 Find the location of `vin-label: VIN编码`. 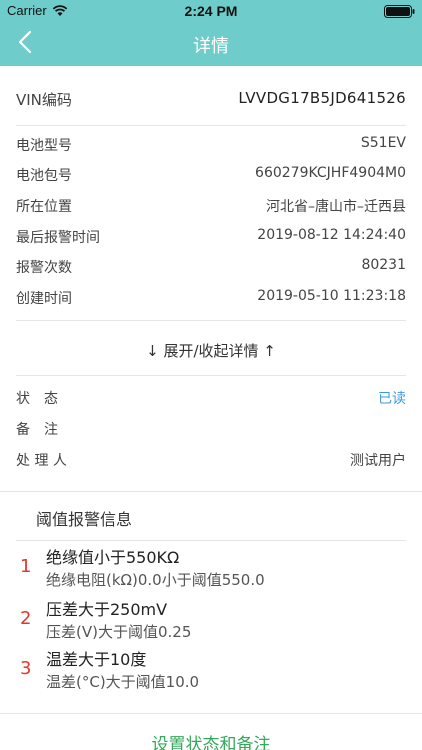

vin-label: VIN编码 is located at coordinates (44, 100).